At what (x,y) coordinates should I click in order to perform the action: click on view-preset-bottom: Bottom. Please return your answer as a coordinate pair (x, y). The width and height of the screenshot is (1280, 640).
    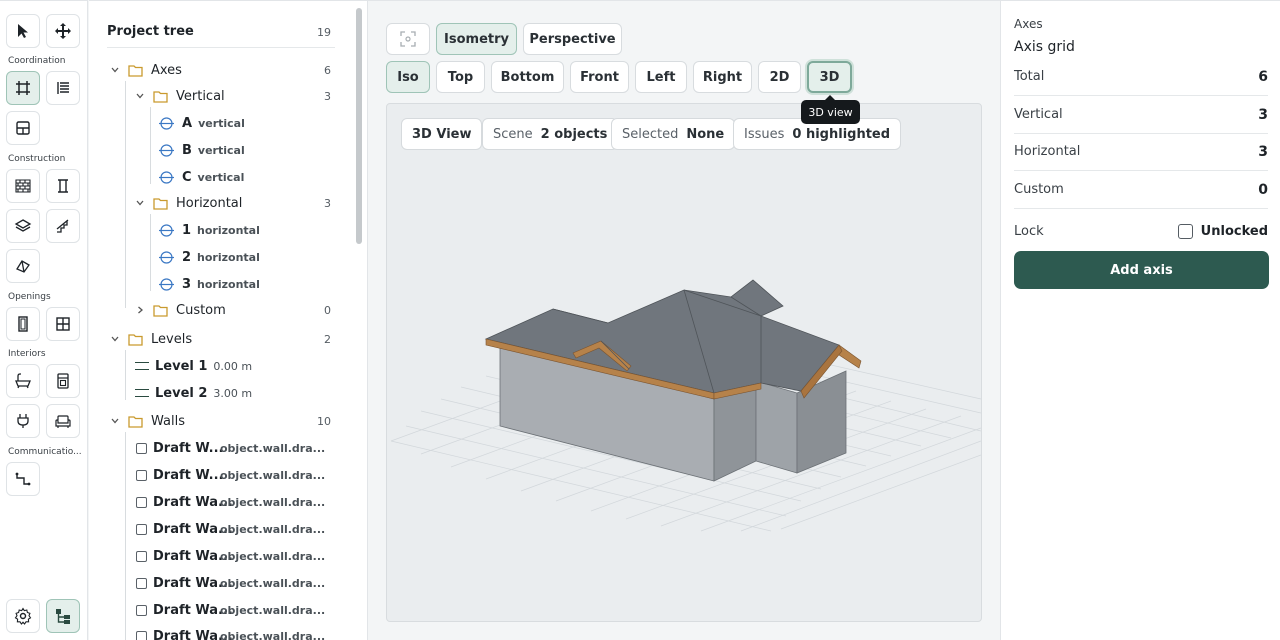
    Looking at the image, I should click on (527, 77).